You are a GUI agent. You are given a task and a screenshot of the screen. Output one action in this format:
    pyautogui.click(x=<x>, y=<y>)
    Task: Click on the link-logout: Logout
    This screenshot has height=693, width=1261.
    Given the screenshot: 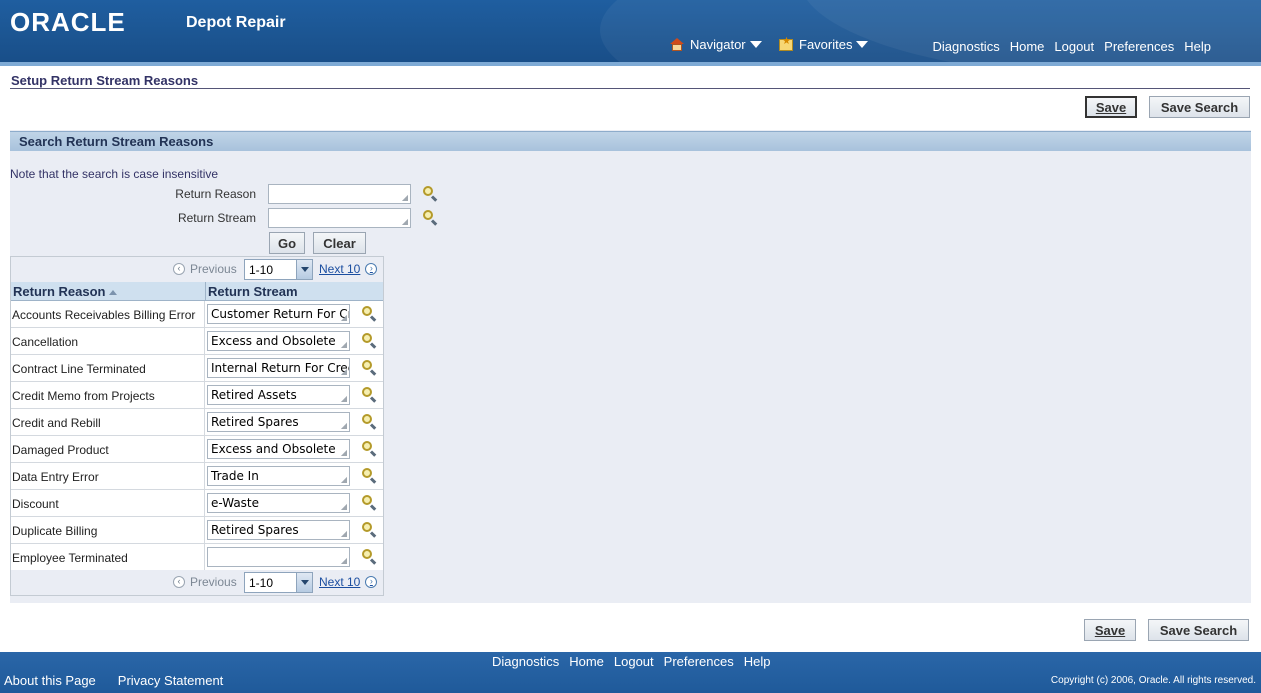 What is the action you would take?
    pyautogui.click(x=1074, y=46)
    